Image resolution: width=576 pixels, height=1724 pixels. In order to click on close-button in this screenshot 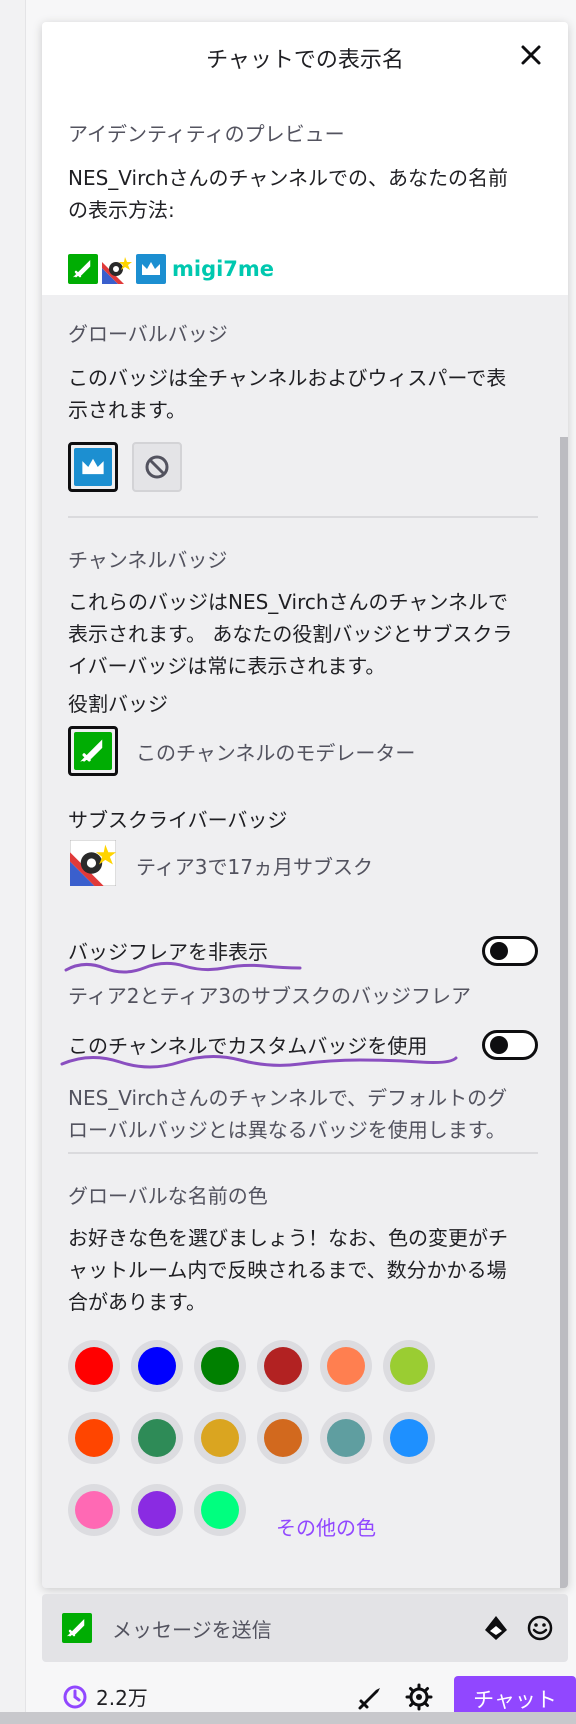, I will do `click(531, 55)`.